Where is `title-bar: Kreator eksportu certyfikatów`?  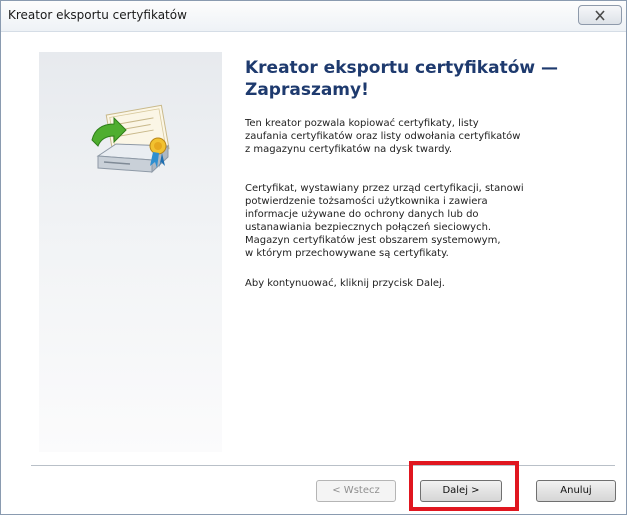
title-bar: Kreator eksportu certyfikatów is located at coordinates (313, 16).